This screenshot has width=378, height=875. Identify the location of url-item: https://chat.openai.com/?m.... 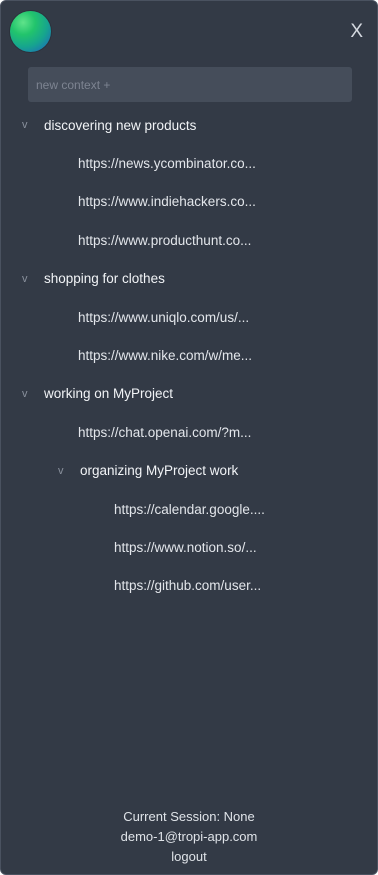
(189, 432).